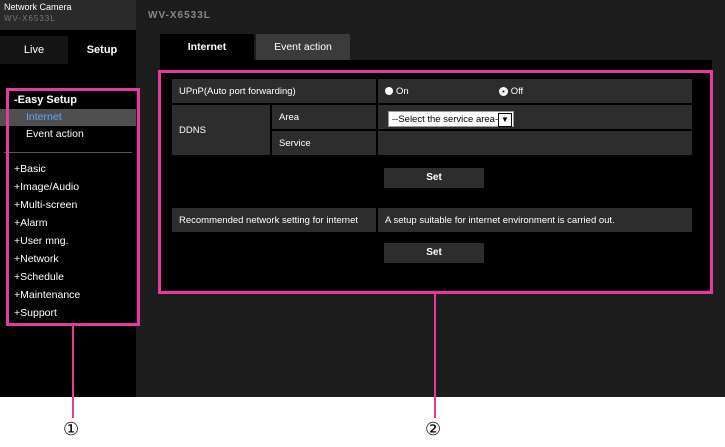 Image resolution: width=725 pixels, height=447 pixels. What do you see at coordinates (38, 7) in the screenshot?
I see `brand-title: Network Camera` at bounding box center [38, 7].